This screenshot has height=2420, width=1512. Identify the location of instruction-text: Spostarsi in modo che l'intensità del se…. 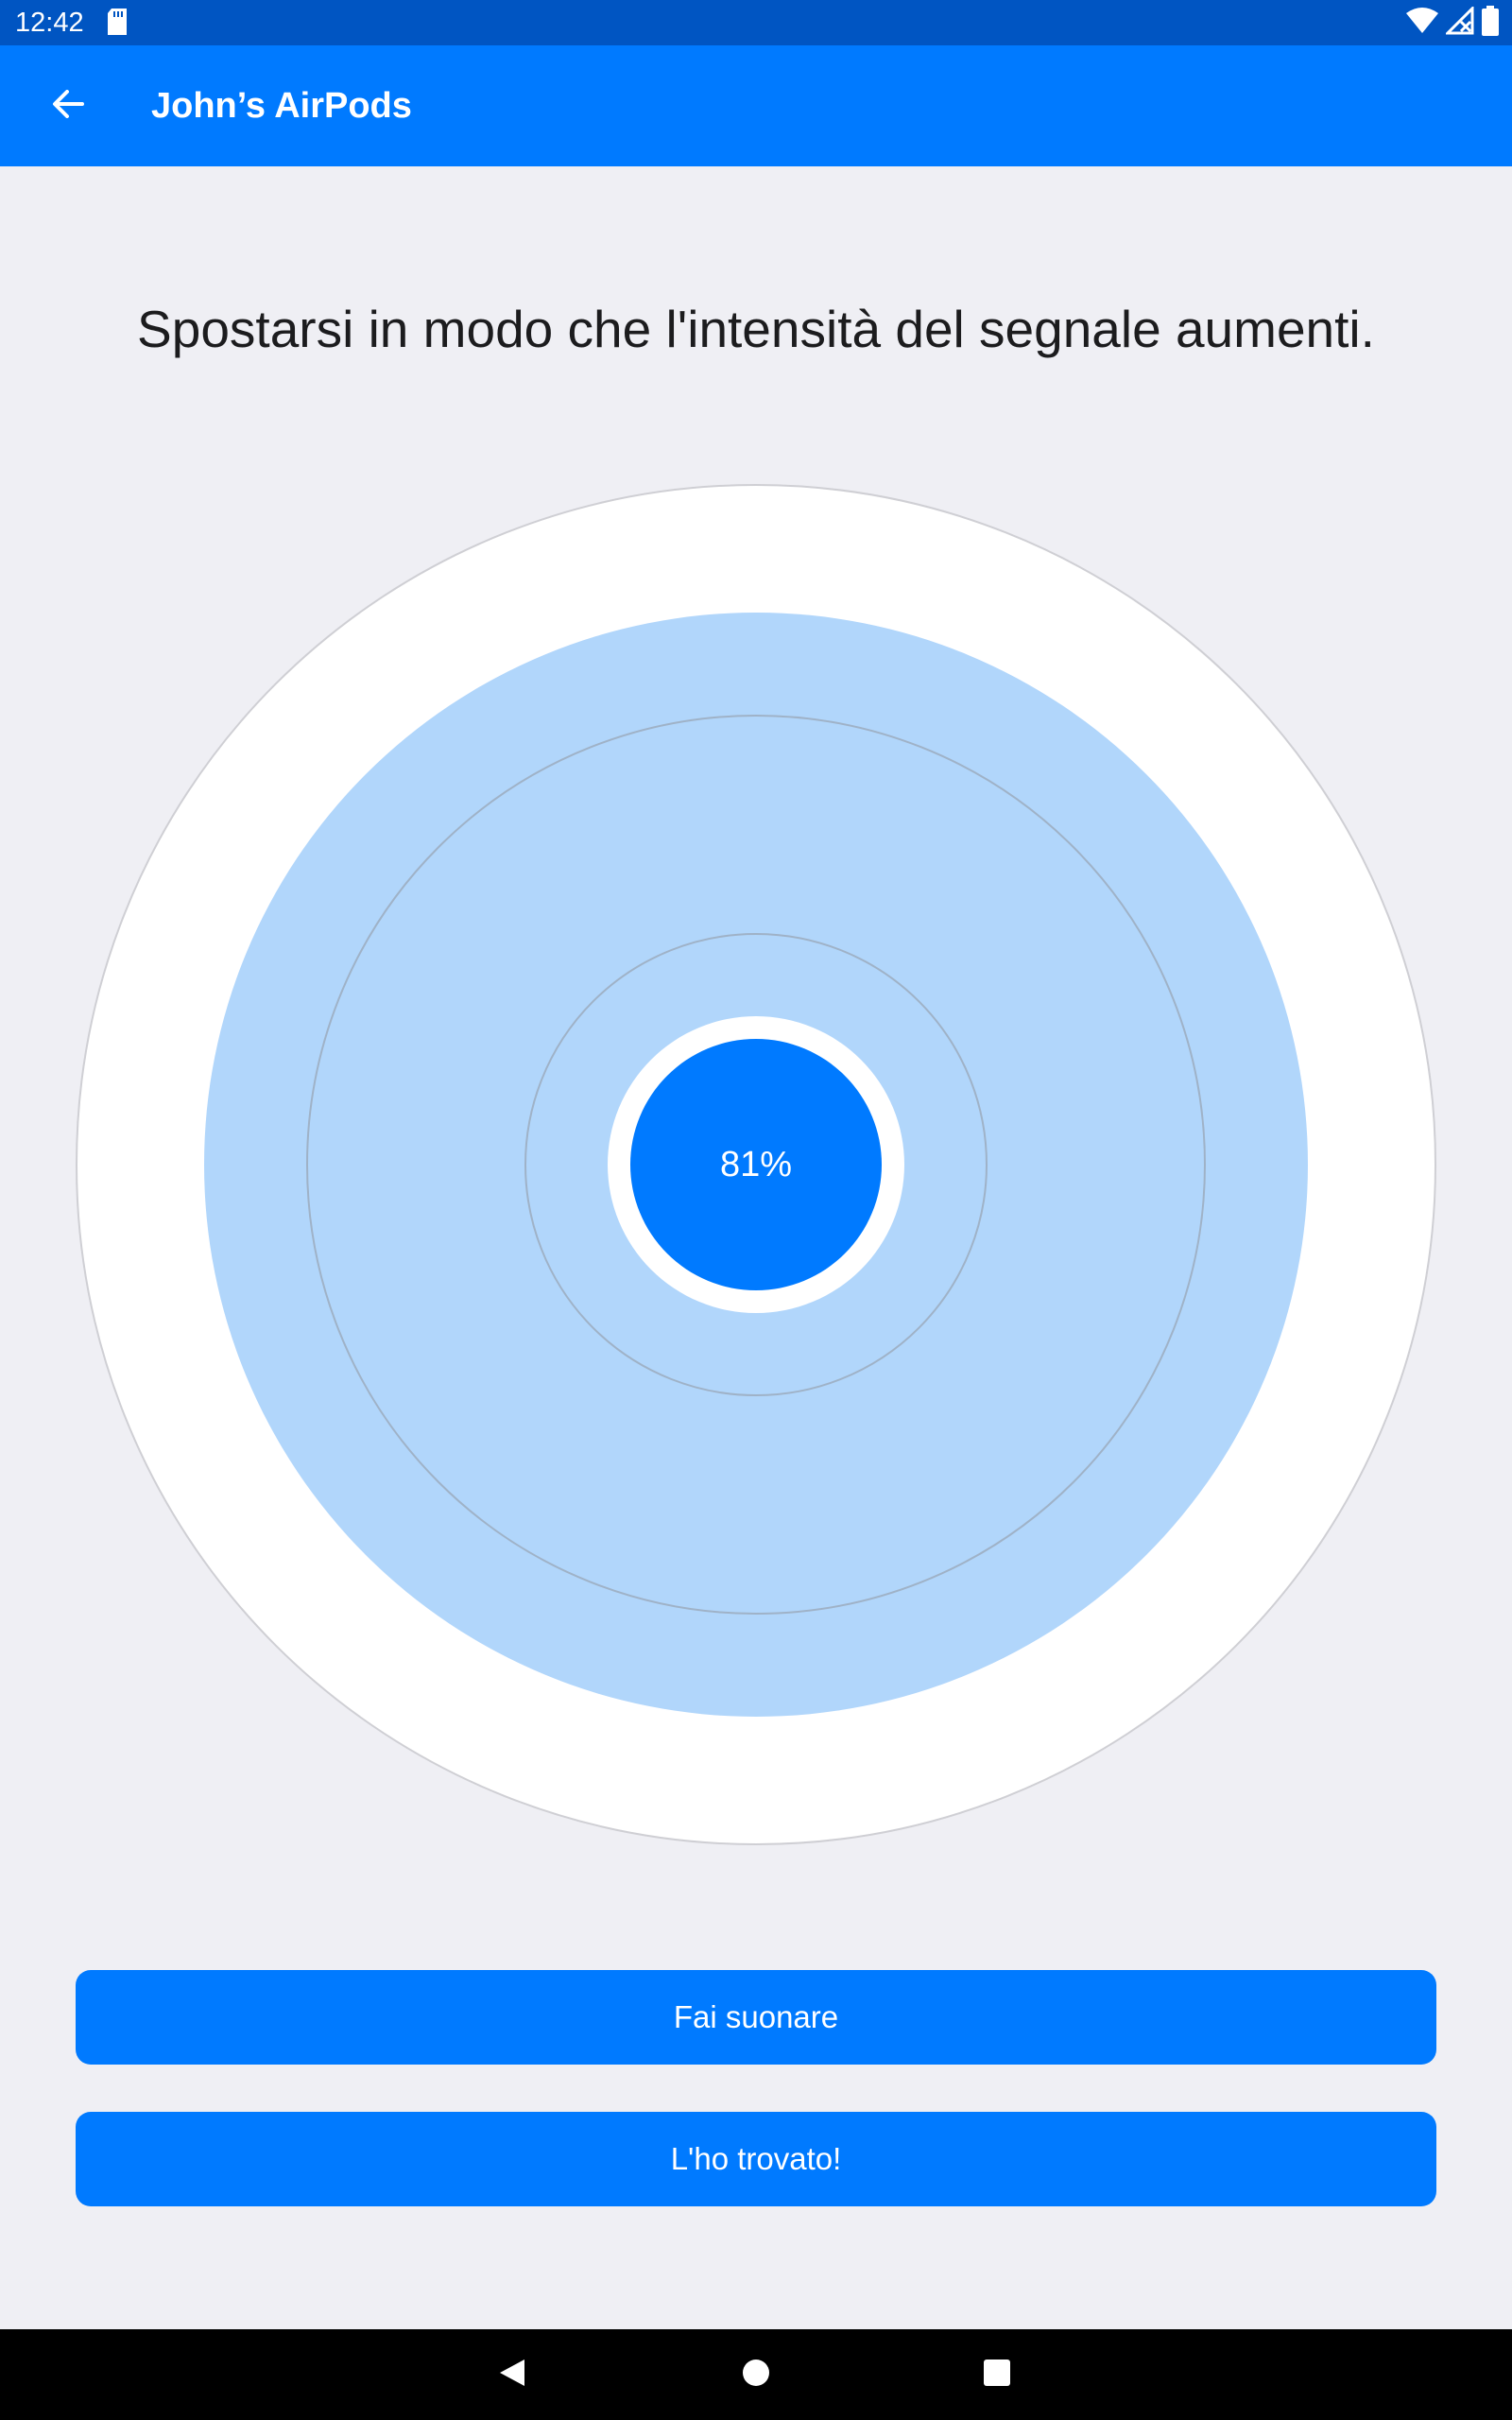
(756, 329).